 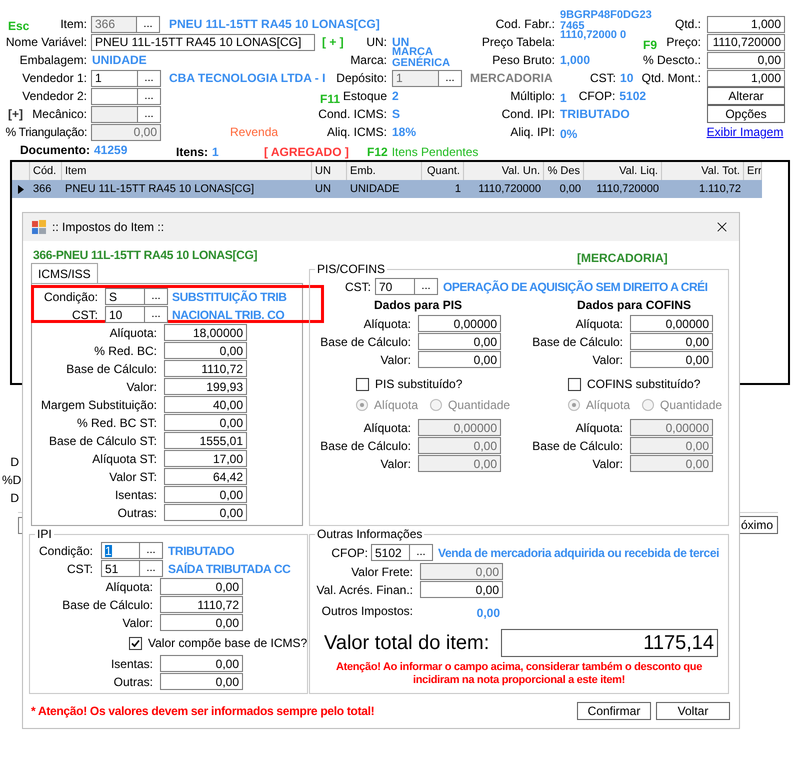 I want to click on column-header: Val. Tot., so click(x=703, y=171).